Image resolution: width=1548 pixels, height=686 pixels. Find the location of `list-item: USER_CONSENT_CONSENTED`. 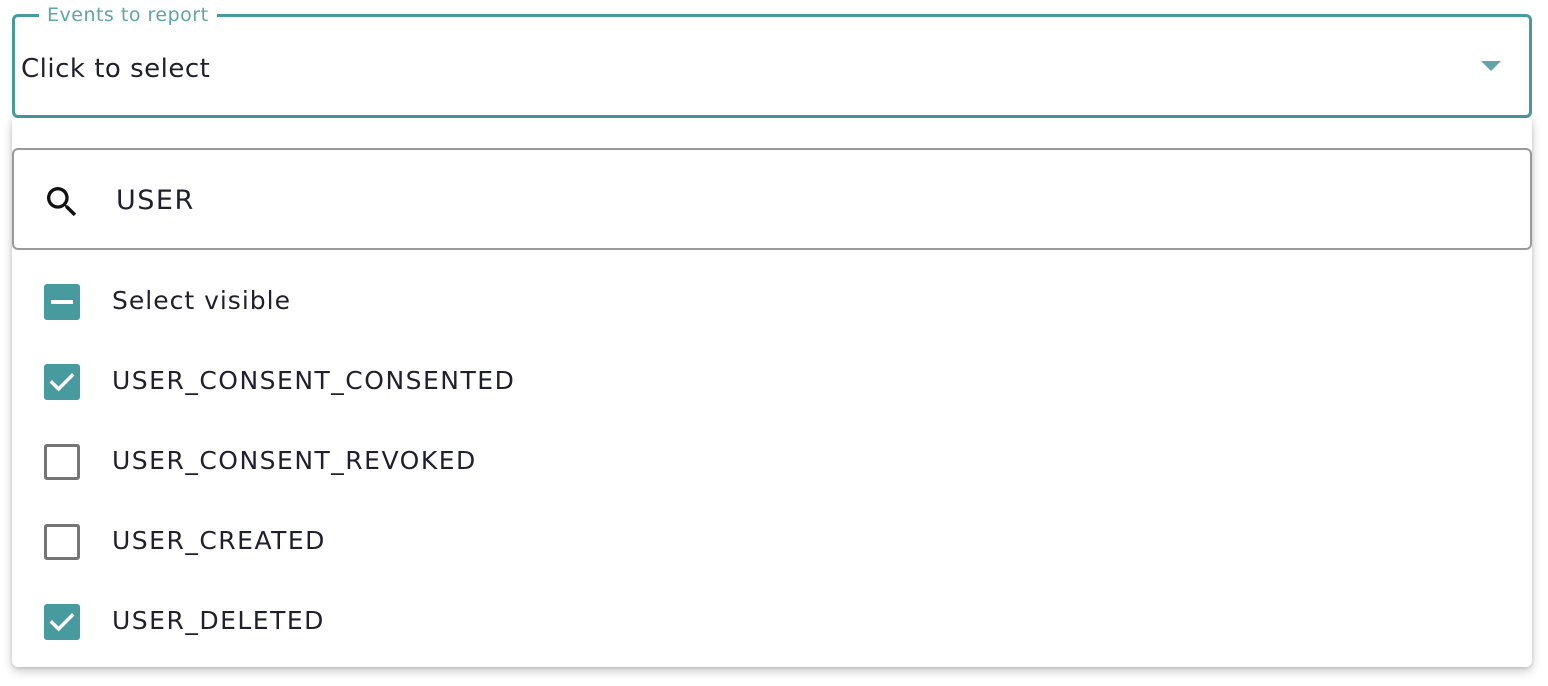

list-item: USER_CONSENT_CONSENTED is located at coordinates (772, 382).